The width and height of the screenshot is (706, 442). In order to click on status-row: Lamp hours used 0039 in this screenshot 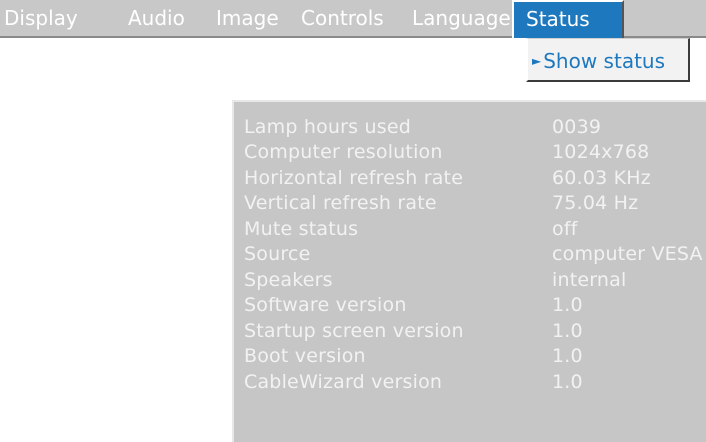, I will do `click(473, 127)`.